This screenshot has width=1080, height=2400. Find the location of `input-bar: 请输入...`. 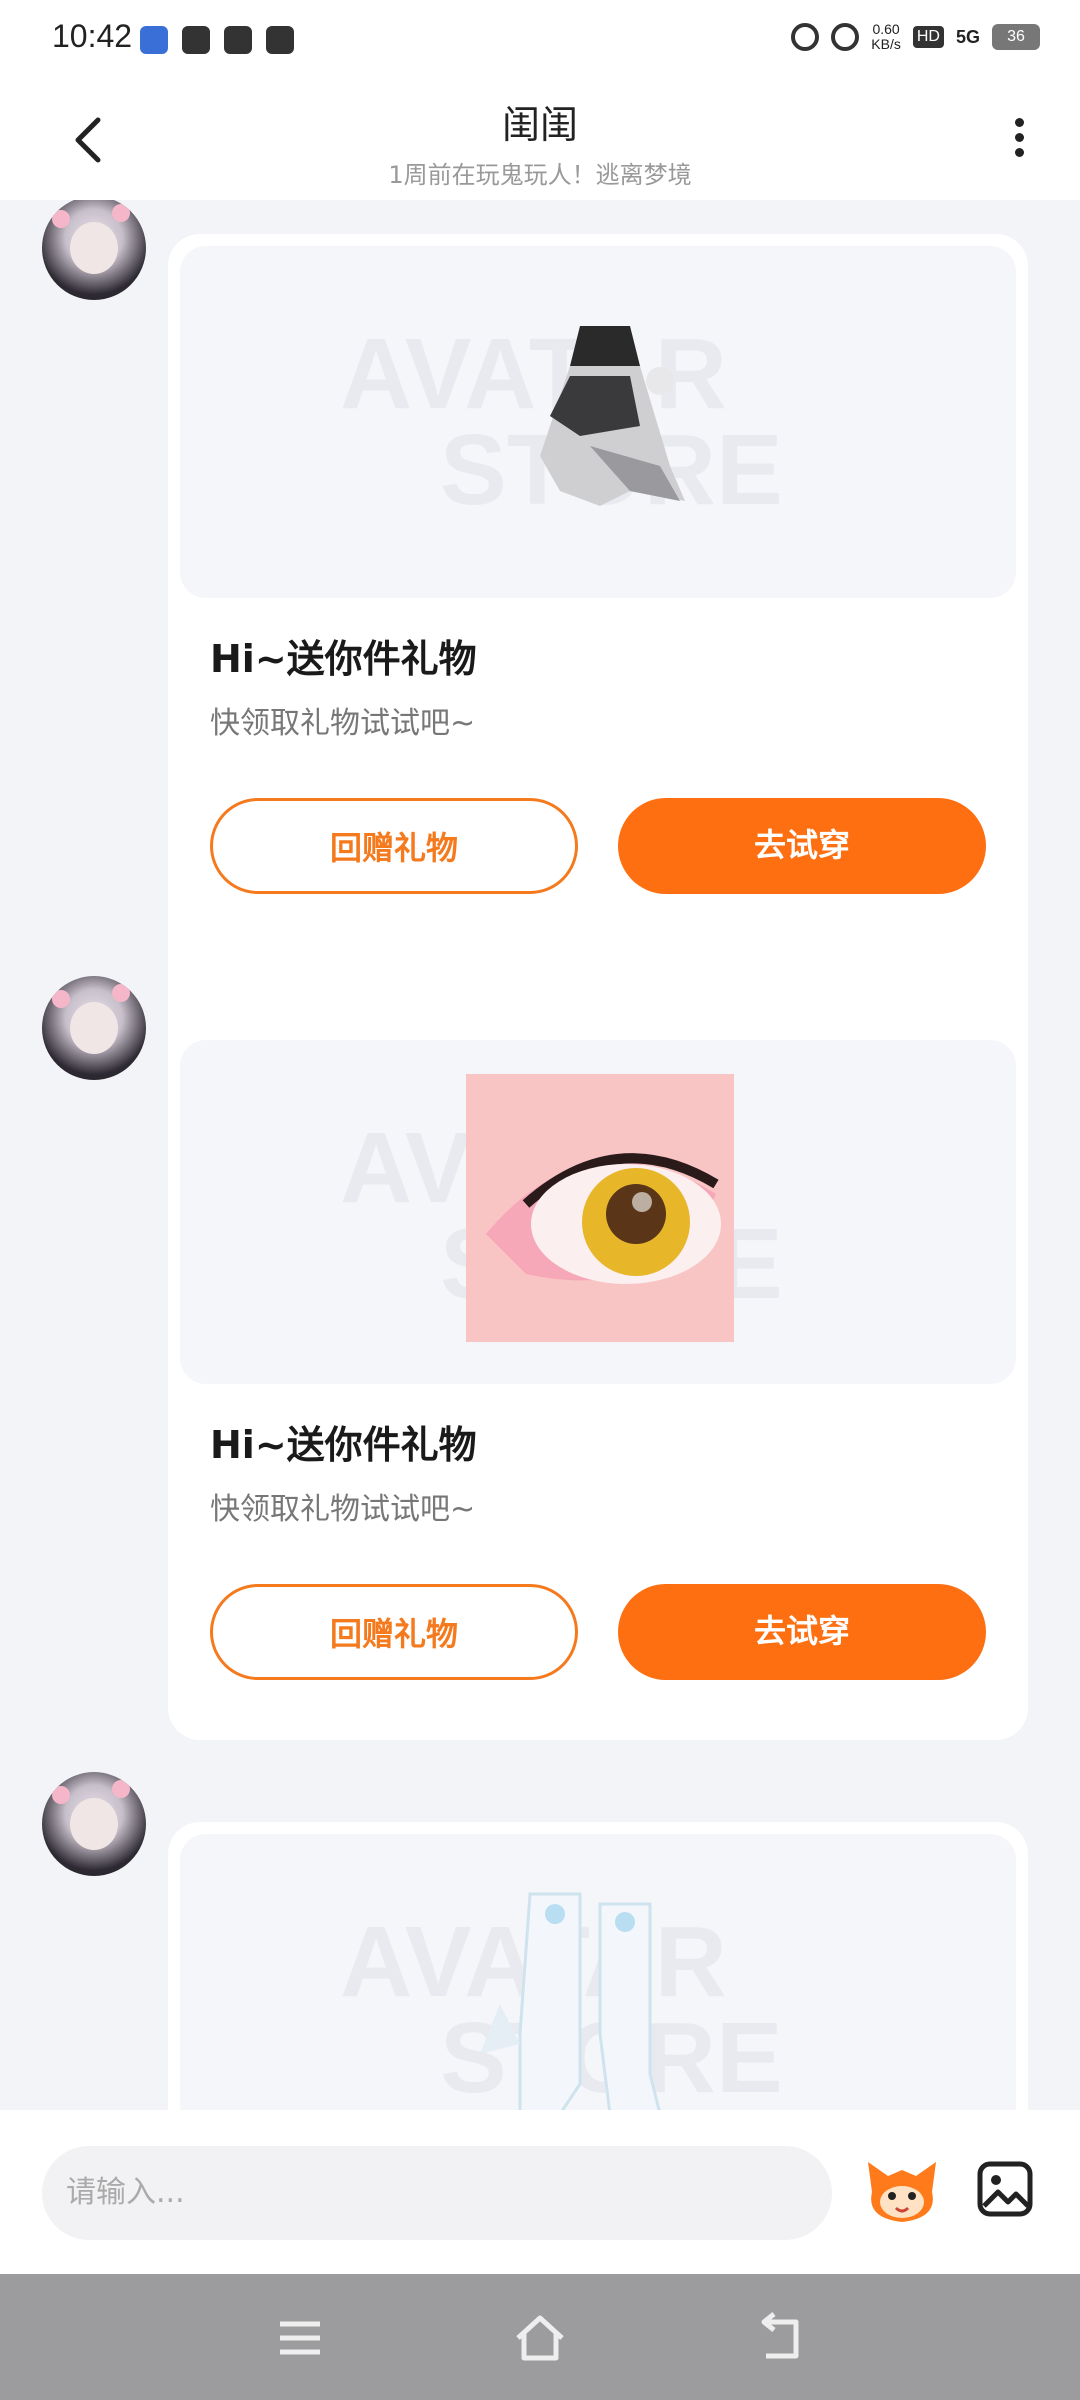

input-bar: 请输入... is located at coordinates (540, 2192).